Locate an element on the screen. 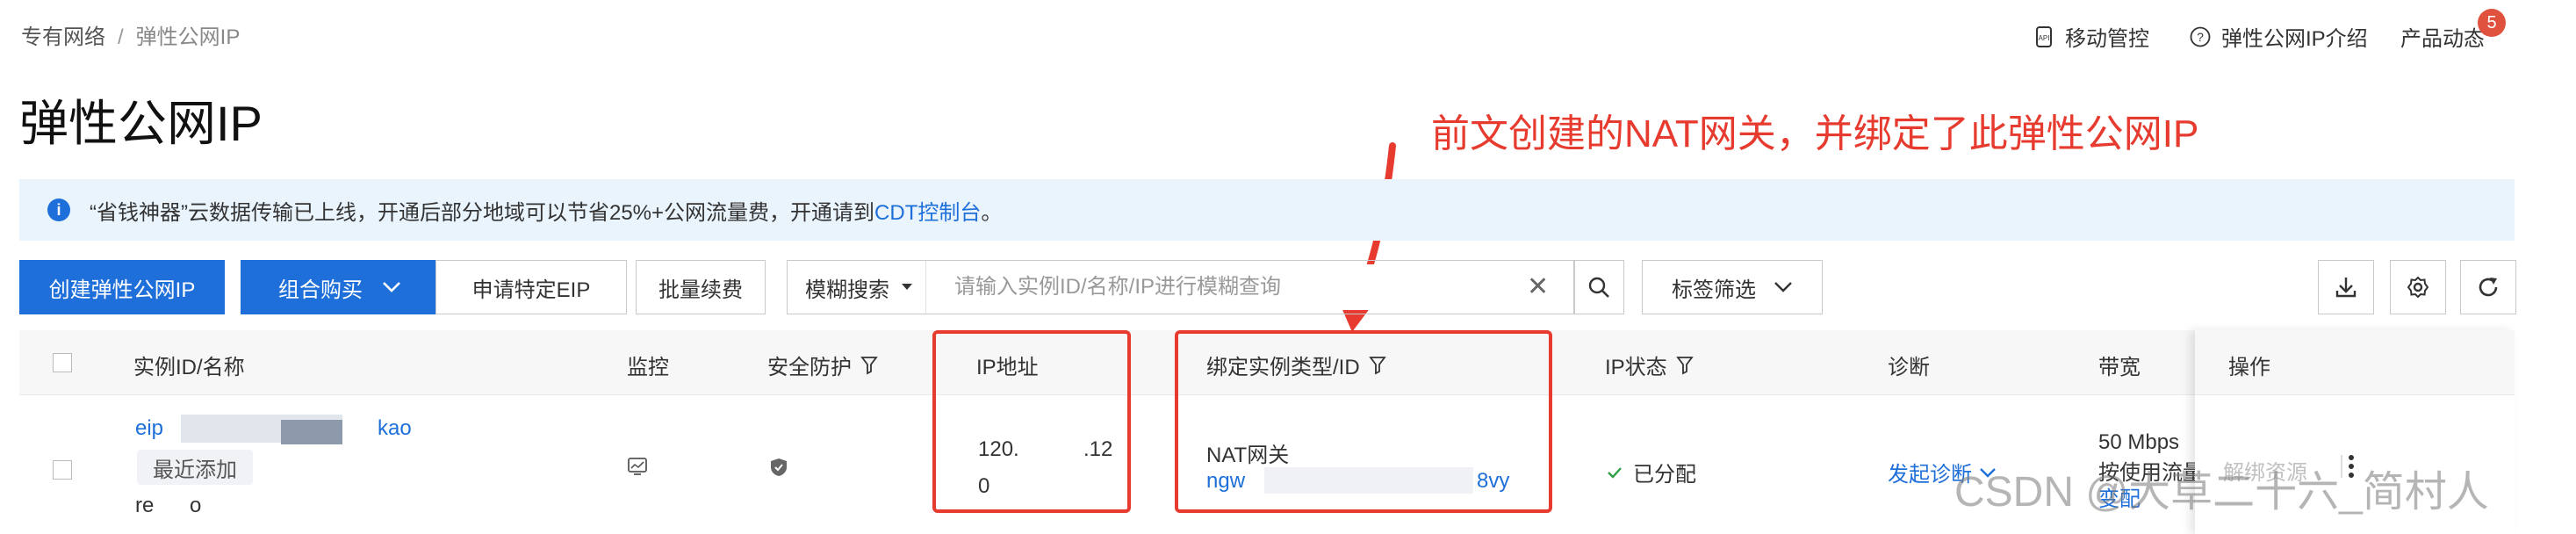  recent-added-tag: 最近添加 is located at coordinates (195, 467).